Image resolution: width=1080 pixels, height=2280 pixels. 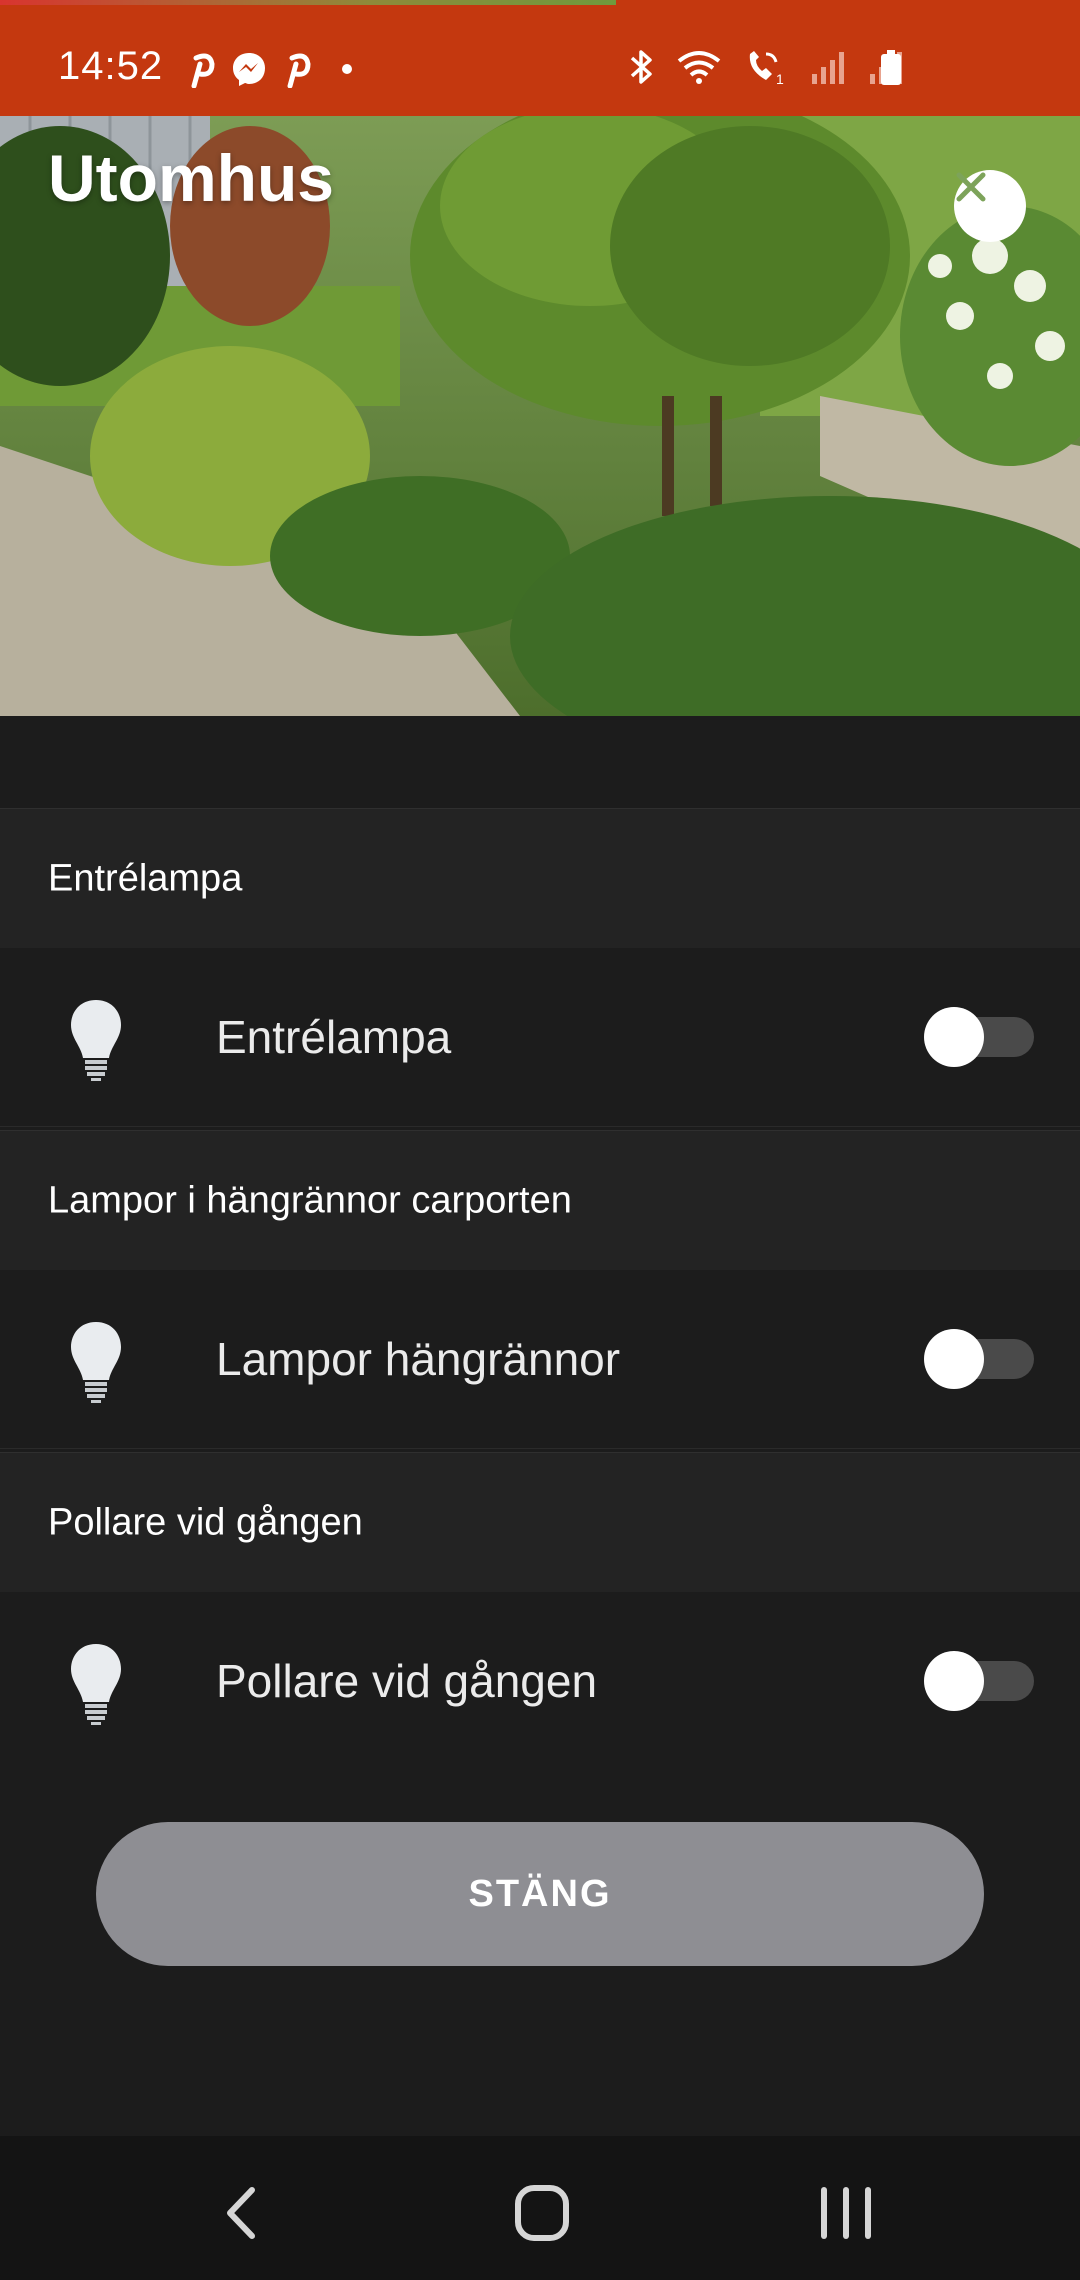 What do you see at coordinates (699, 67) in the screenshot?
I see `wifi-icon` at bounding box center [699, 67].